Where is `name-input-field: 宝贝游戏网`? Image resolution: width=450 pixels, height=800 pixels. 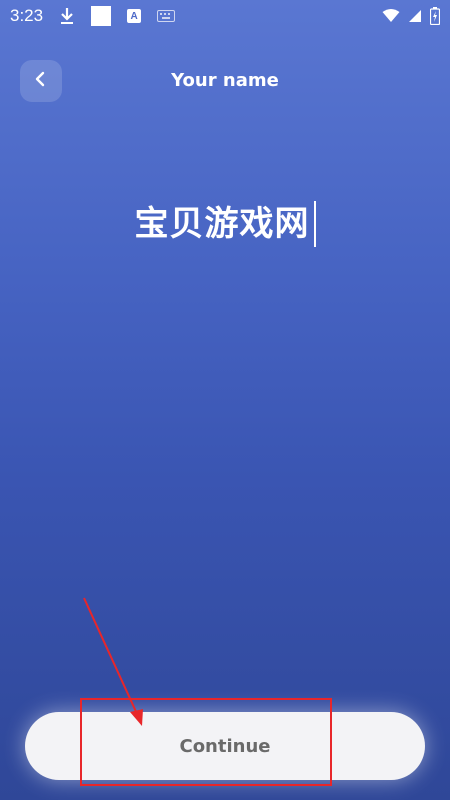 name-input-field: 宝贝游戏网 is located at coordinates (225, 224).